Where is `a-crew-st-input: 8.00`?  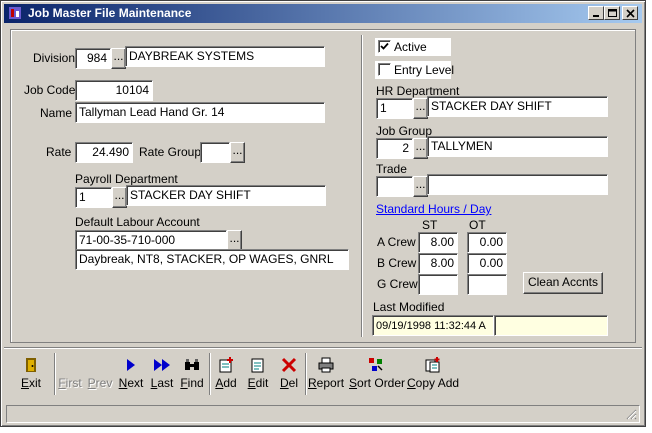 a-crew-st-input: 8.00 is located at coordinates (438, 242).